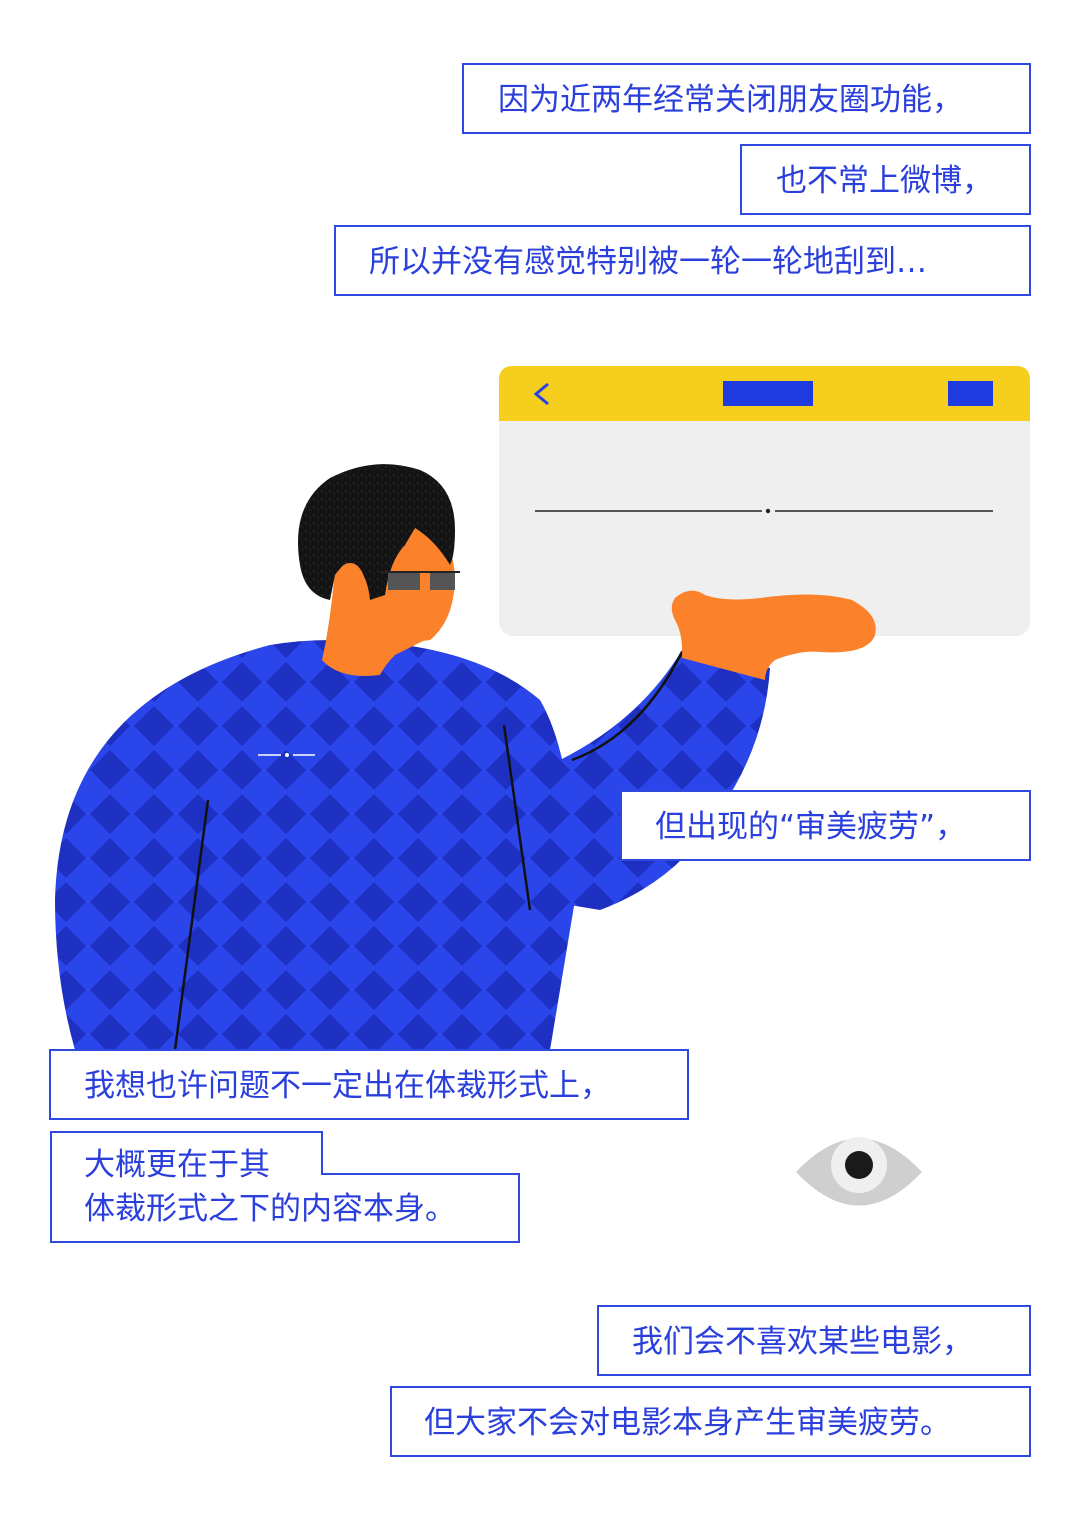  I want to click on app-window, so click(764, 501).